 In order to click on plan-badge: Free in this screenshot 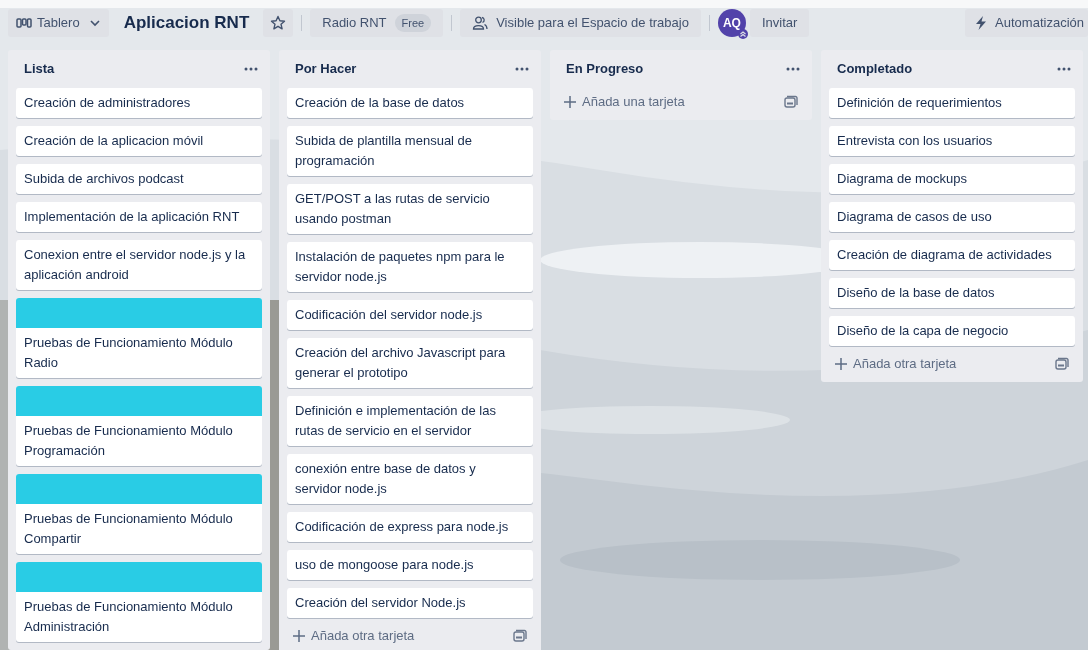, I will do `click(413, 23)`.